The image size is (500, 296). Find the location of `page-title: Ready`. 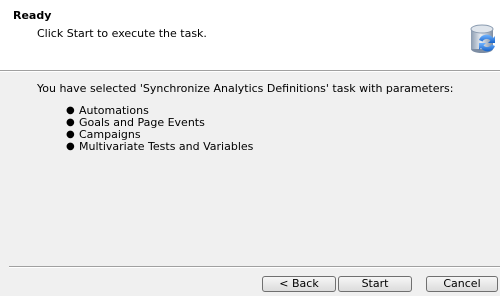

page-title: Ready is located at coordinates (32, 15).